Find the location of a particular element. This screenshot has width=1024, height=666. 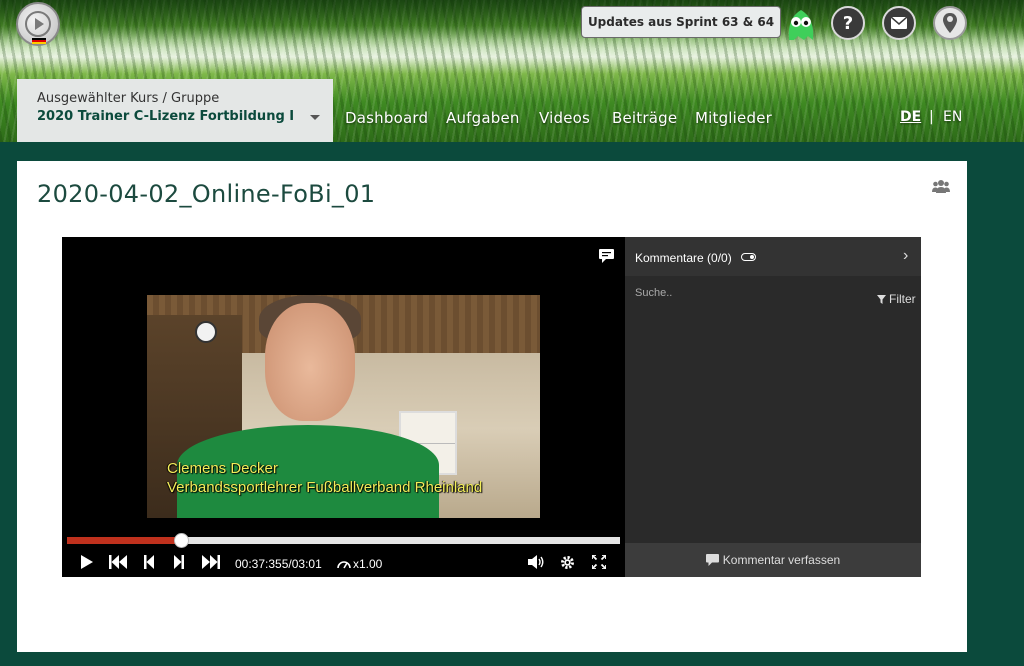

comments-search-input is located at coordinates (735, 293).